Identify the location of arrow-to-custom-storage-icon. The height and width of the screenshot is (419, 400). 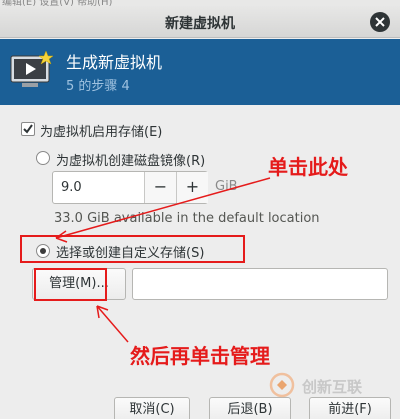
(163, 210).